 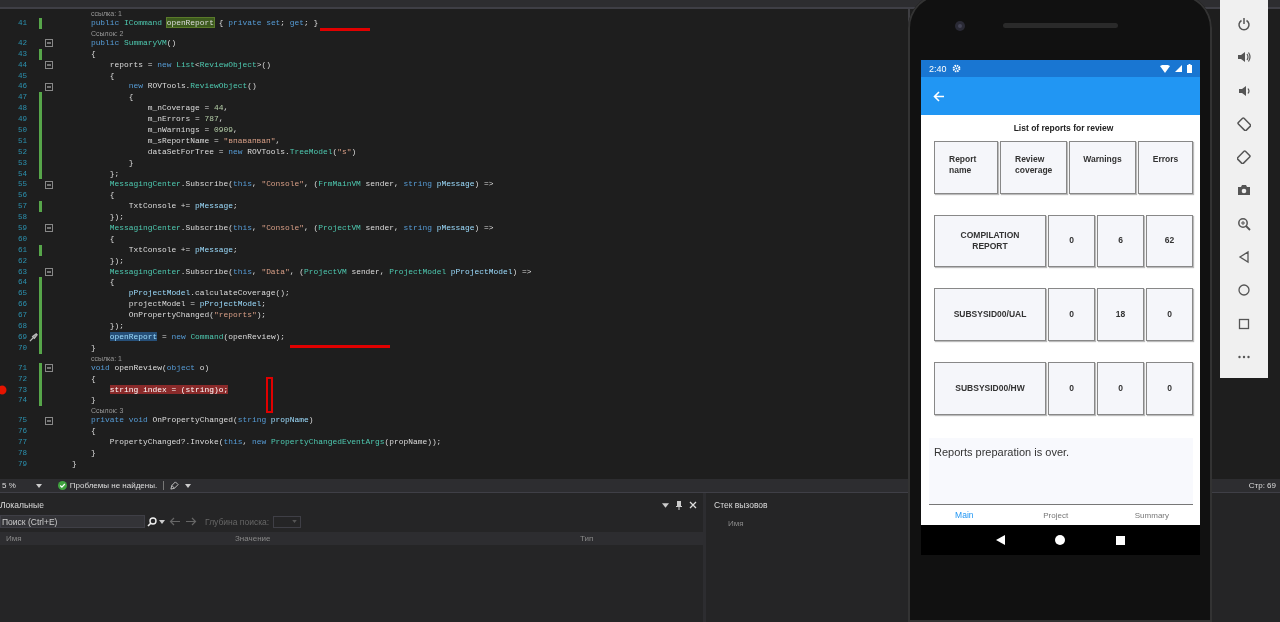 I want to click on rotate-right-icon, so click(x=1244, y=157).